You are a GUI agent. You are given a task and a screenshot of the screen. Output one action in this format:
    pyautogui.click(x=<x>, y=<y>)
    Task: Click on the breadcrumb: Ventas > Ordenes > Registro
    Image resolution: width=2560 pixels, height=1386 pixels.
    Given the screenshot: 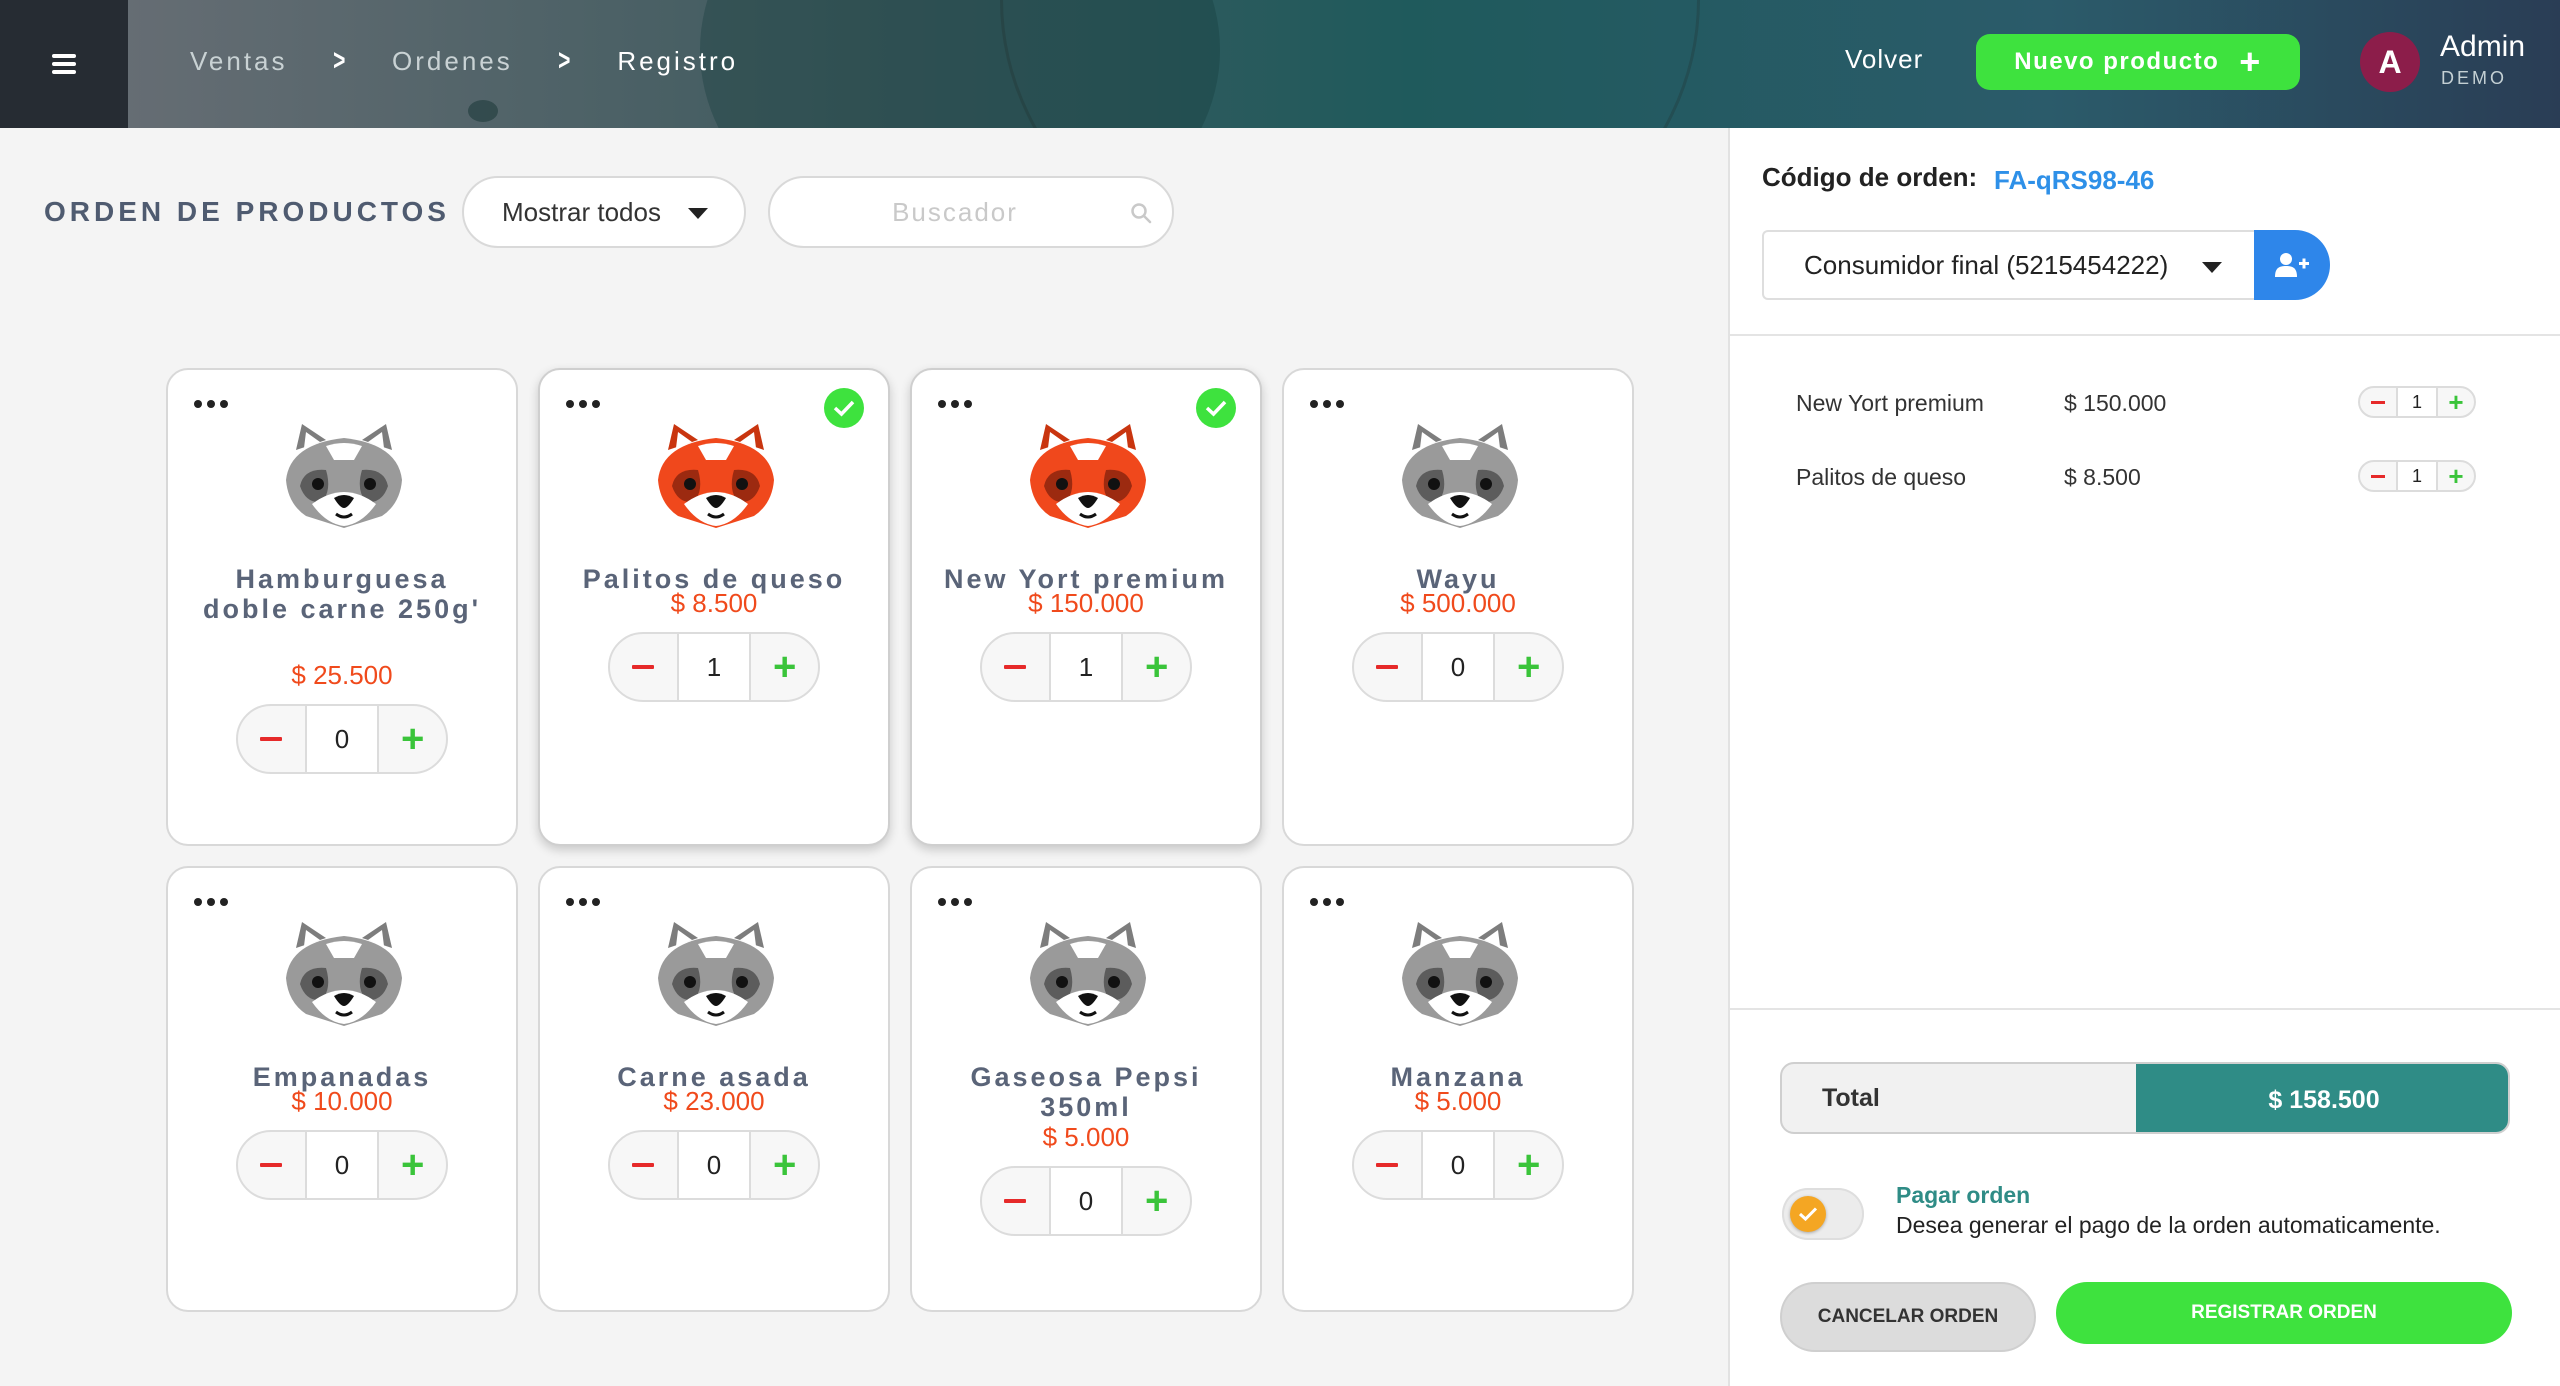 What is the action you would take?
    pyautogui.click(x=464, y=61)
    